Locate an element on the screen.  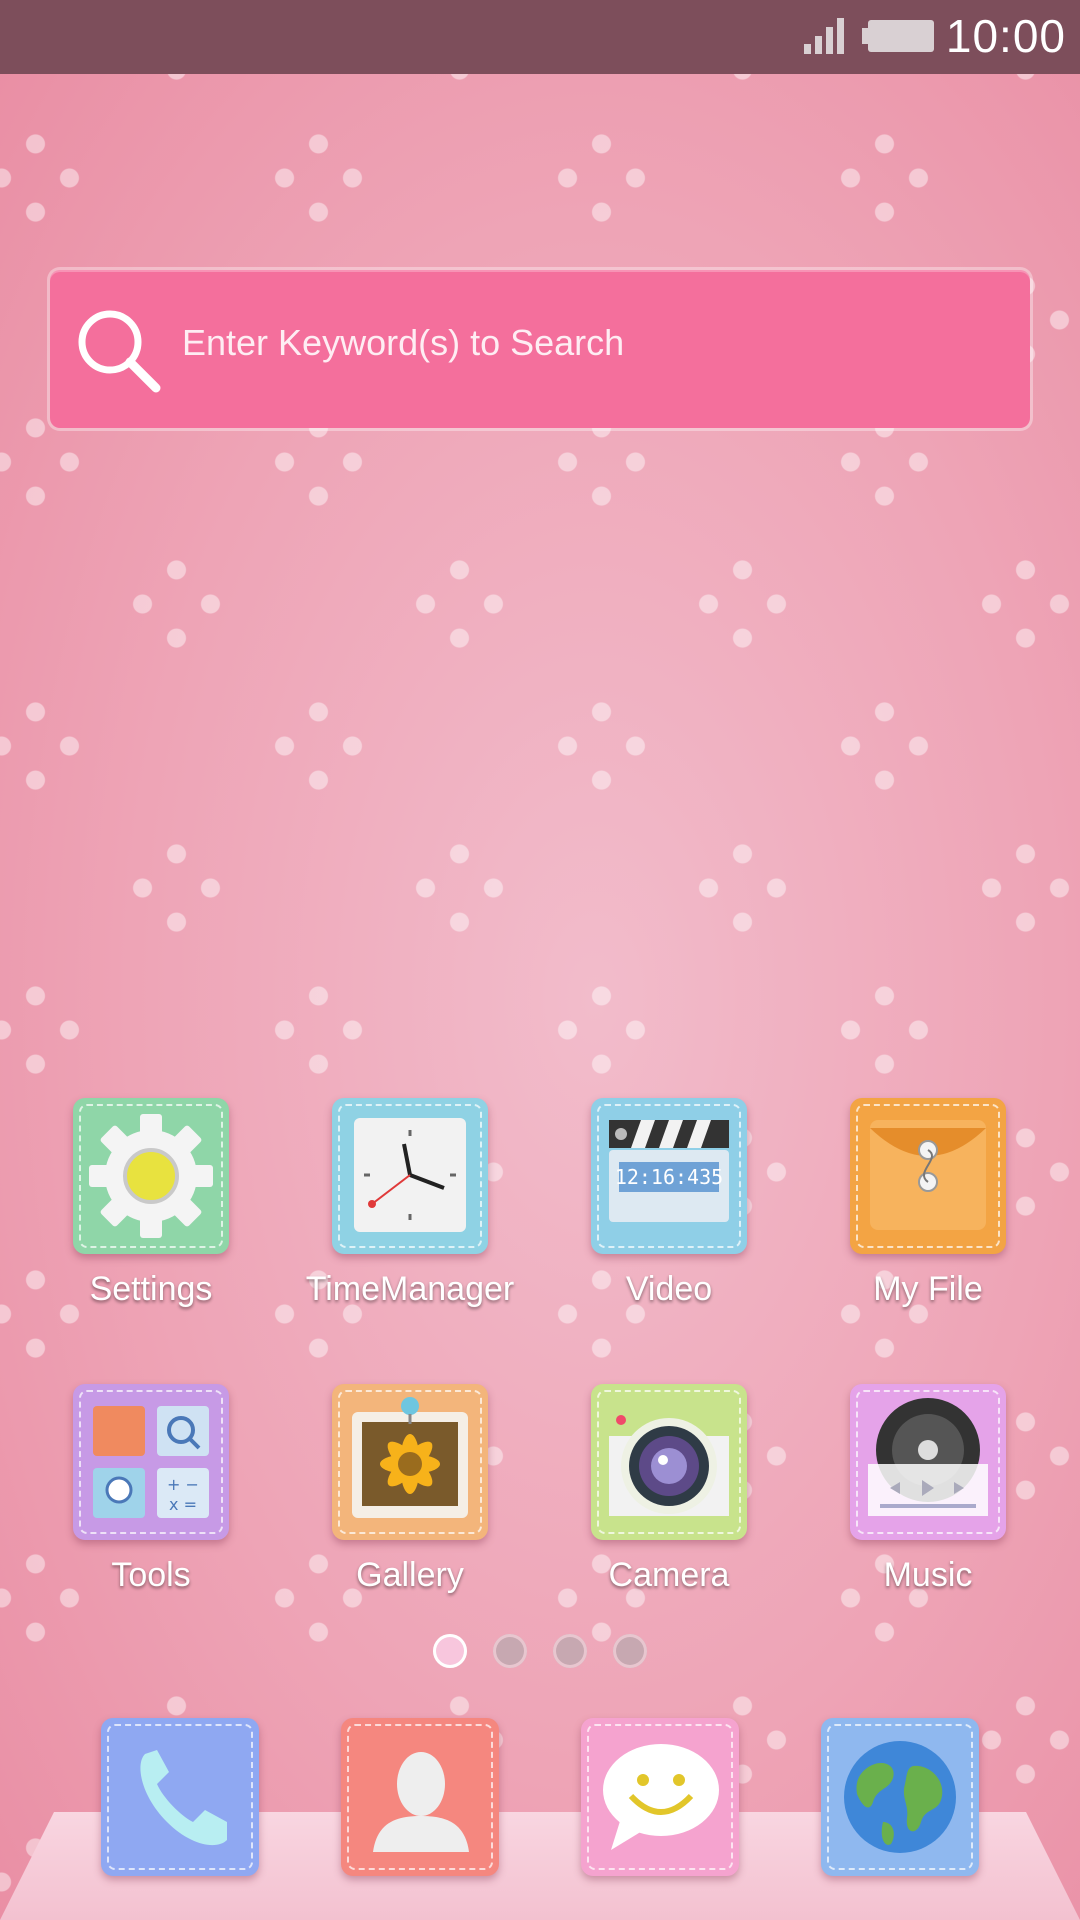
app-my-file: My File is located at coordinates (928, 1228).